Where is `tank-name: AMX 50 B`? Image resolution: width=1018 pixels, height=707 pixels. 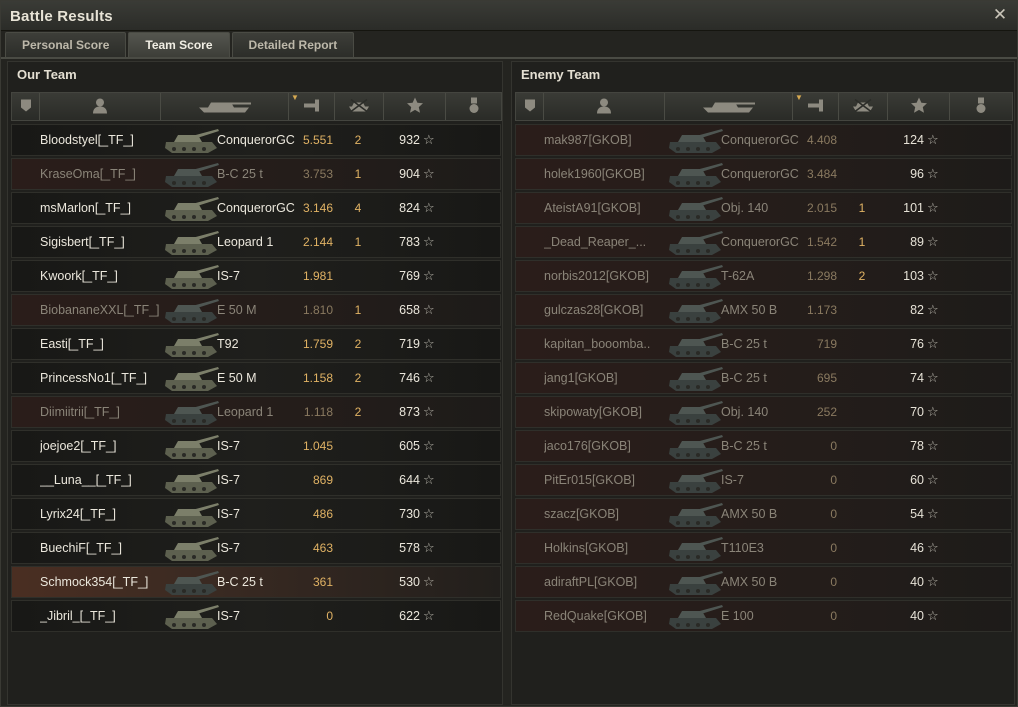
tank-name: AMX 50 B is located at coordinates (749, 514).